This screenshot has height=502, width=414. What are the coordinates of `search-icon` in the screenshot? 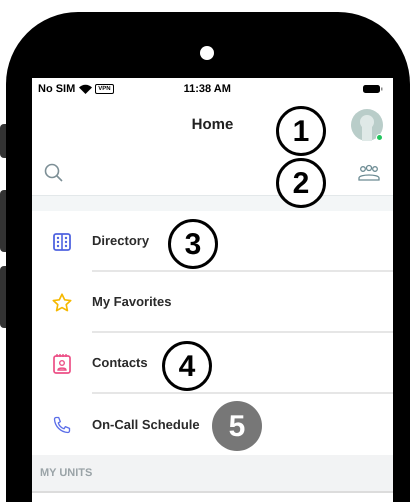 It's located at (54, 172).